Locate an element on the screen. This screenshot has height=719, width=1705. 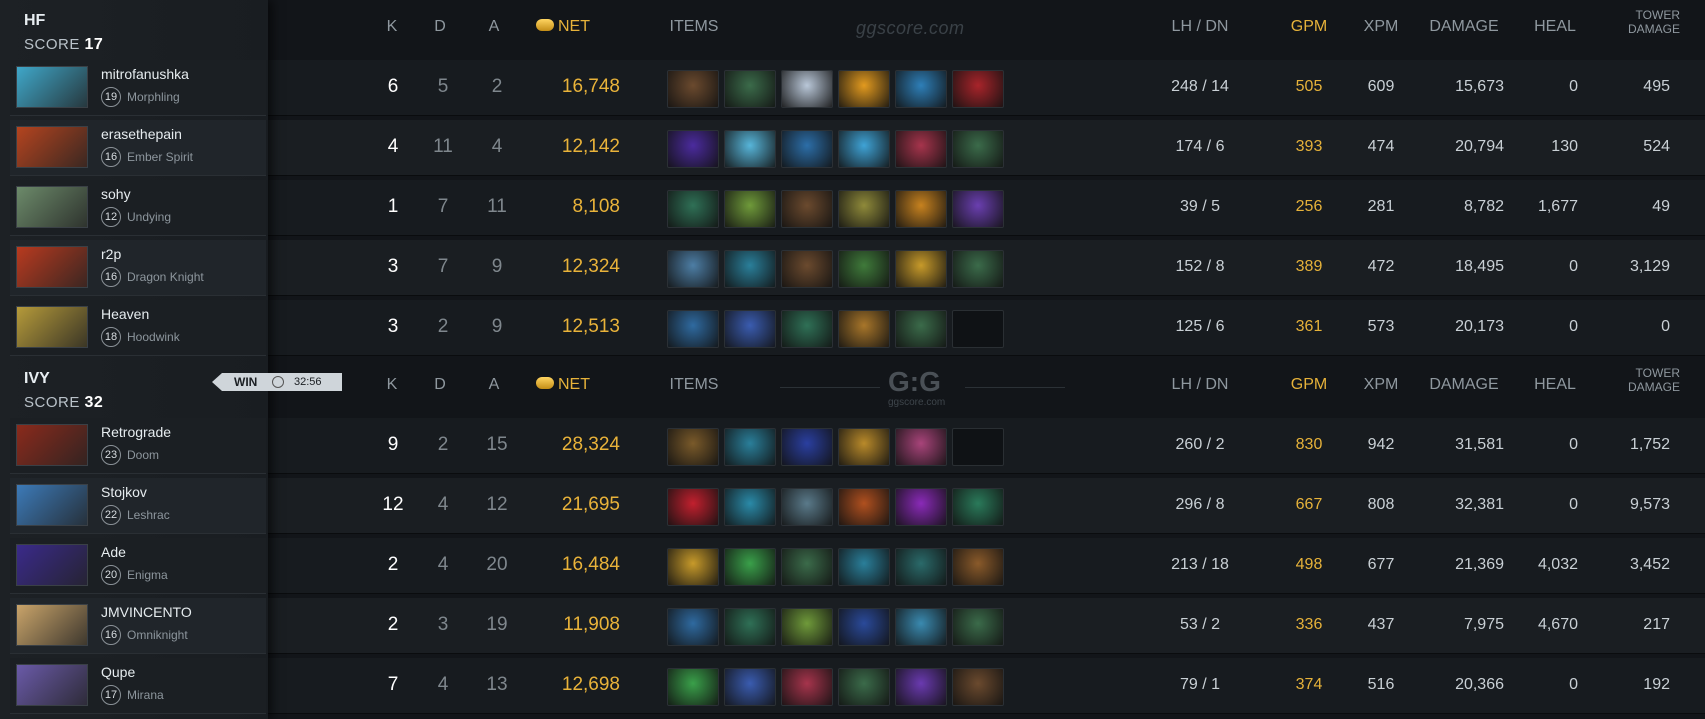
player-level: 19 is located at coordinates (111, 97).